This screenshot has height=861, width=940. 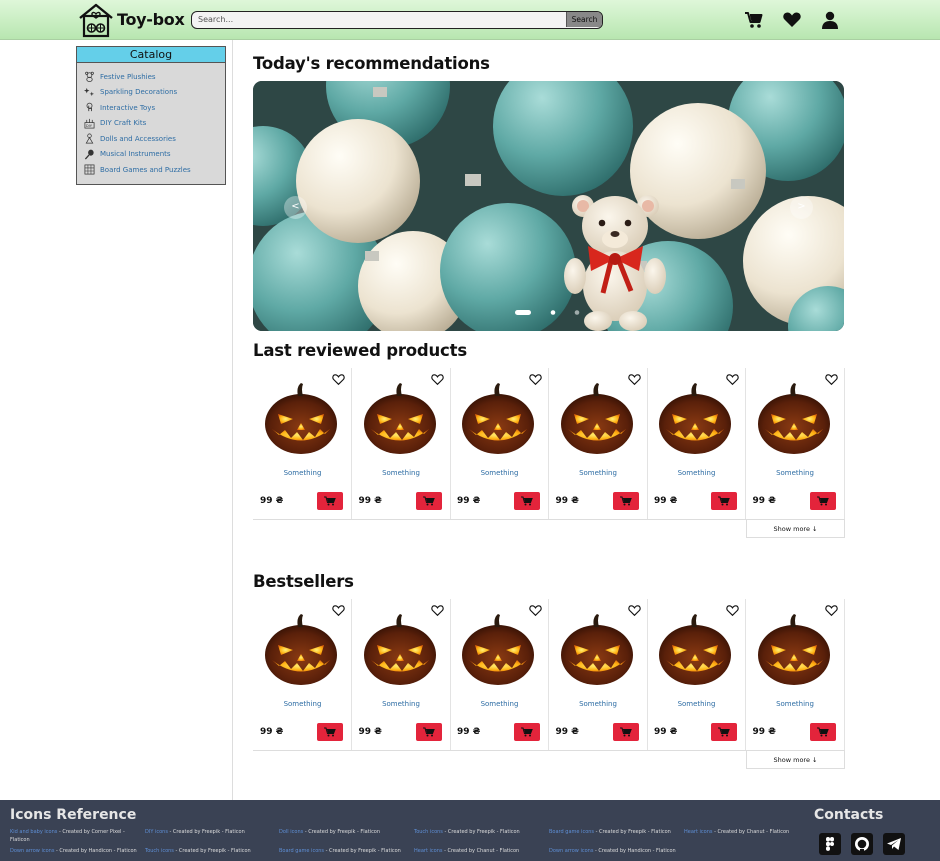 I want to click on toy-house-logo-icon, so click(x=96, y=20).